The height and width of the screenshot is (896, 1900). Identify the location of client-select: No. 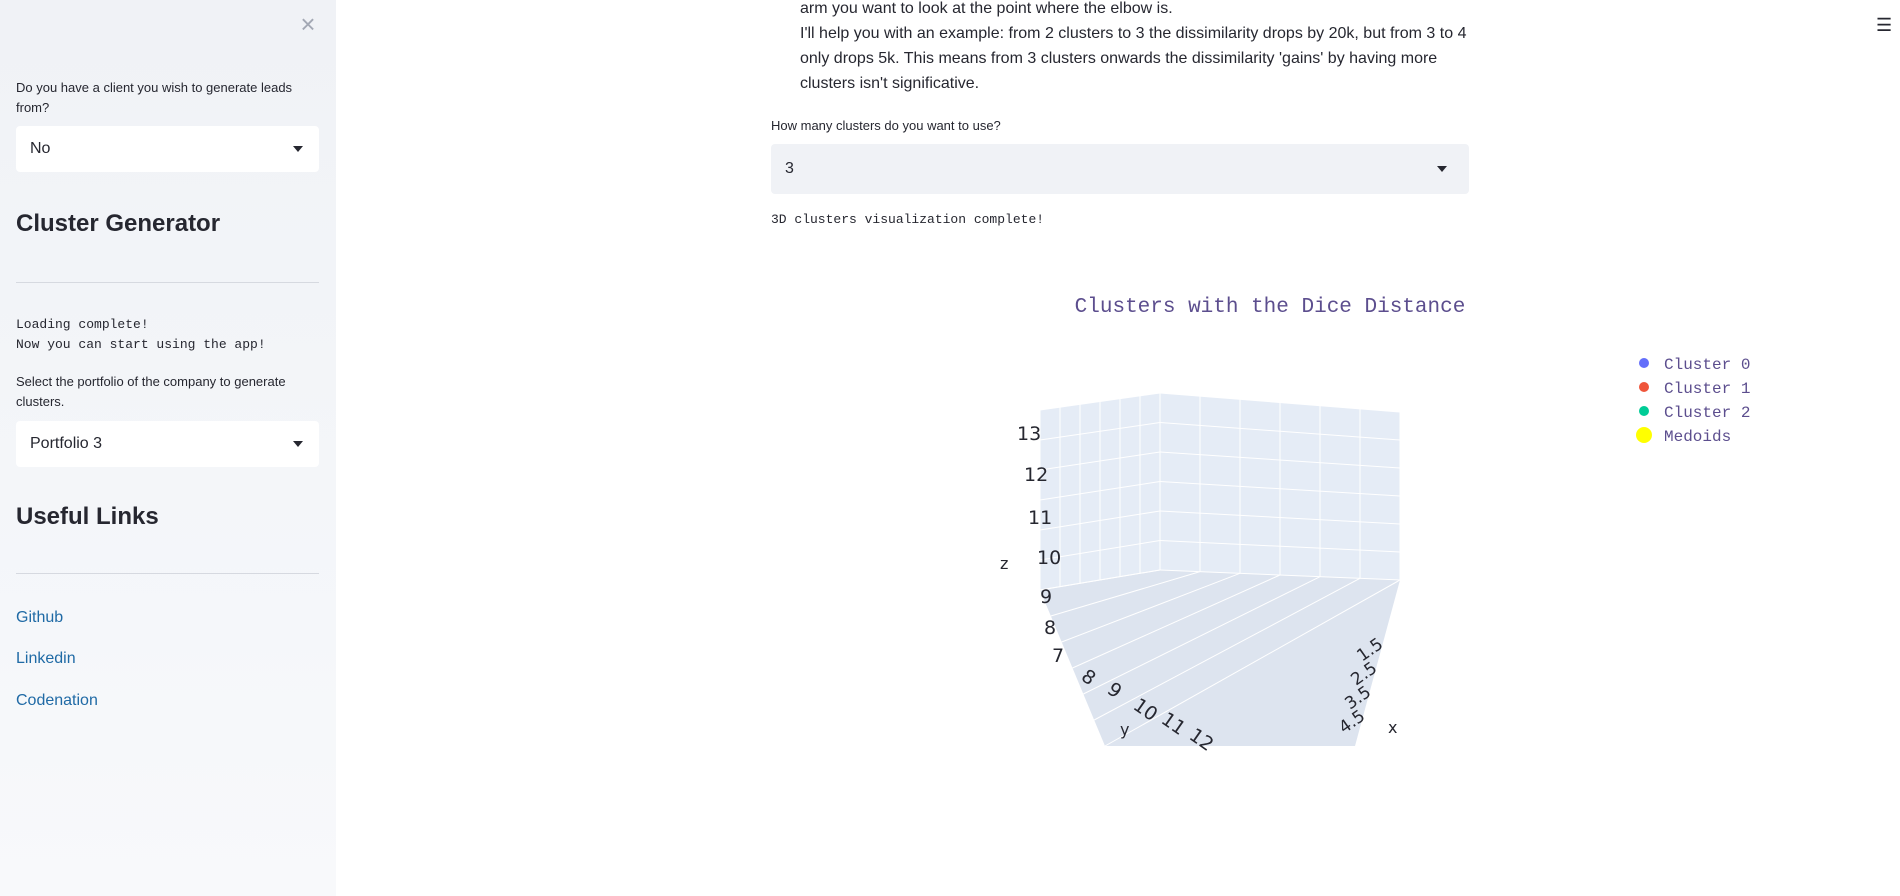
(167, 149).